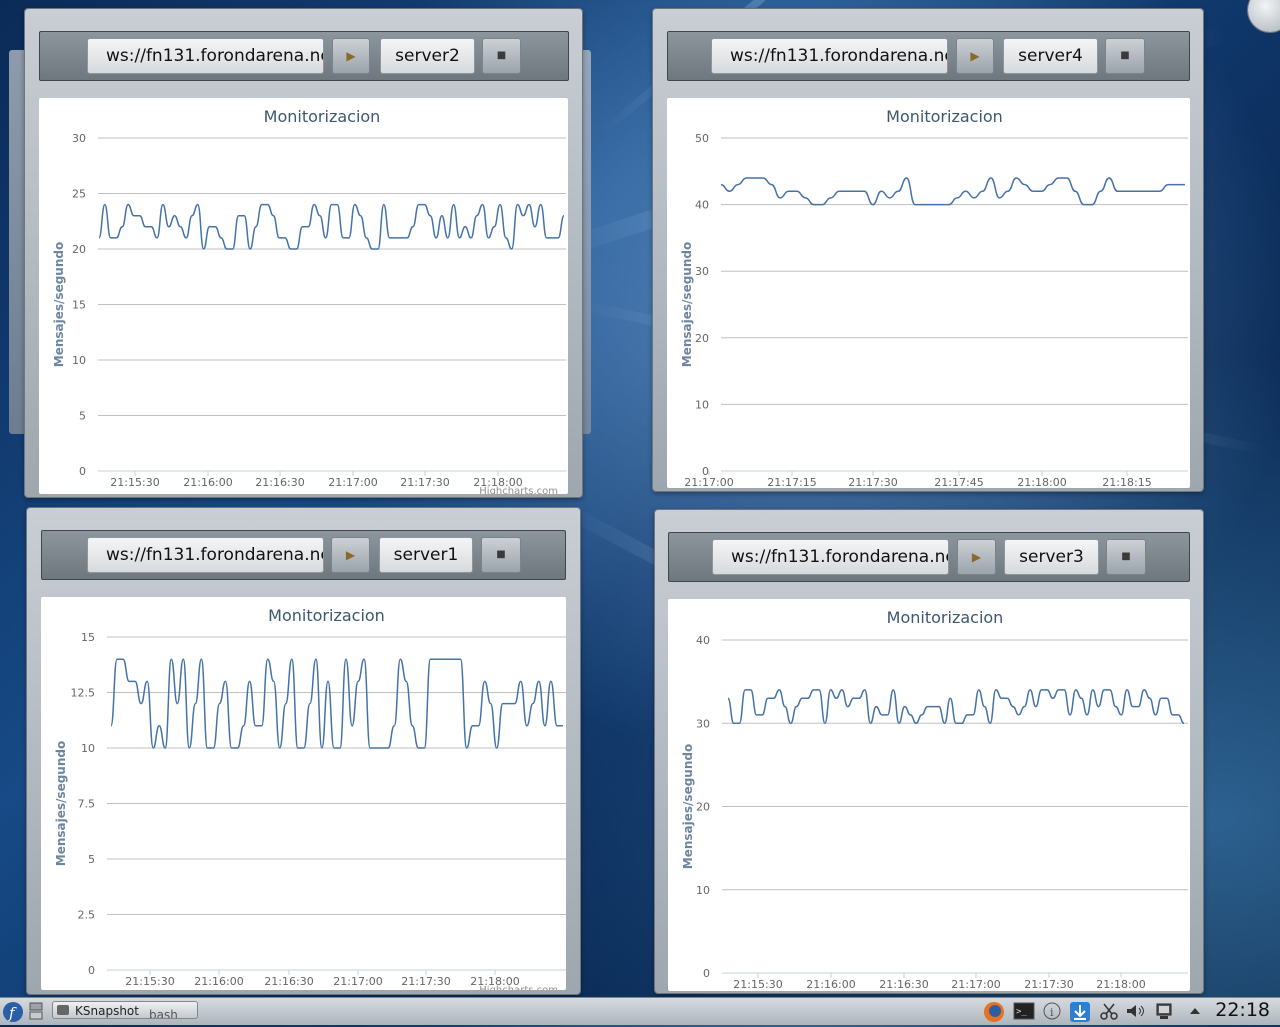  What do you see at coordinates (1109, 1011) in the screenshot?
I see `scissors-icon` at bounding box center [1109, 1011].